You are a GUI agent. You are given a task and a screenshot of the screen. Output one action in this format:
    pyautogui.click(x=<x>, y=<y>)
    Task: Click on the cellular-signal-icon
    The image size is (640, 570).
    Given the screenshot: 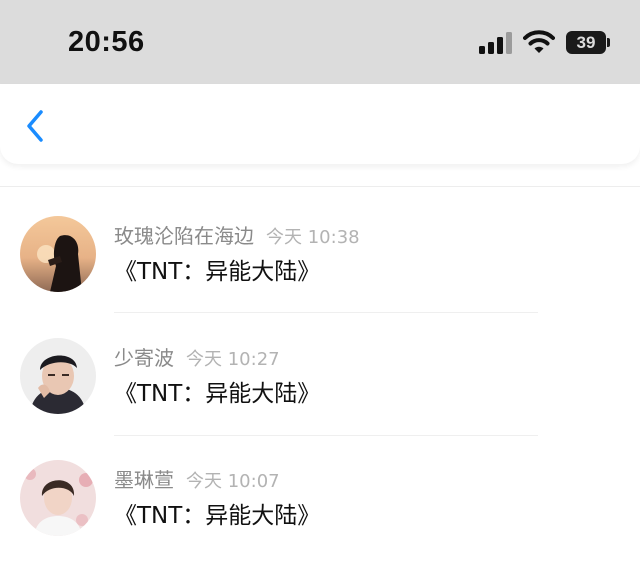 What is the action you would take?
    pyautogui.click(x=495, y=43)
    